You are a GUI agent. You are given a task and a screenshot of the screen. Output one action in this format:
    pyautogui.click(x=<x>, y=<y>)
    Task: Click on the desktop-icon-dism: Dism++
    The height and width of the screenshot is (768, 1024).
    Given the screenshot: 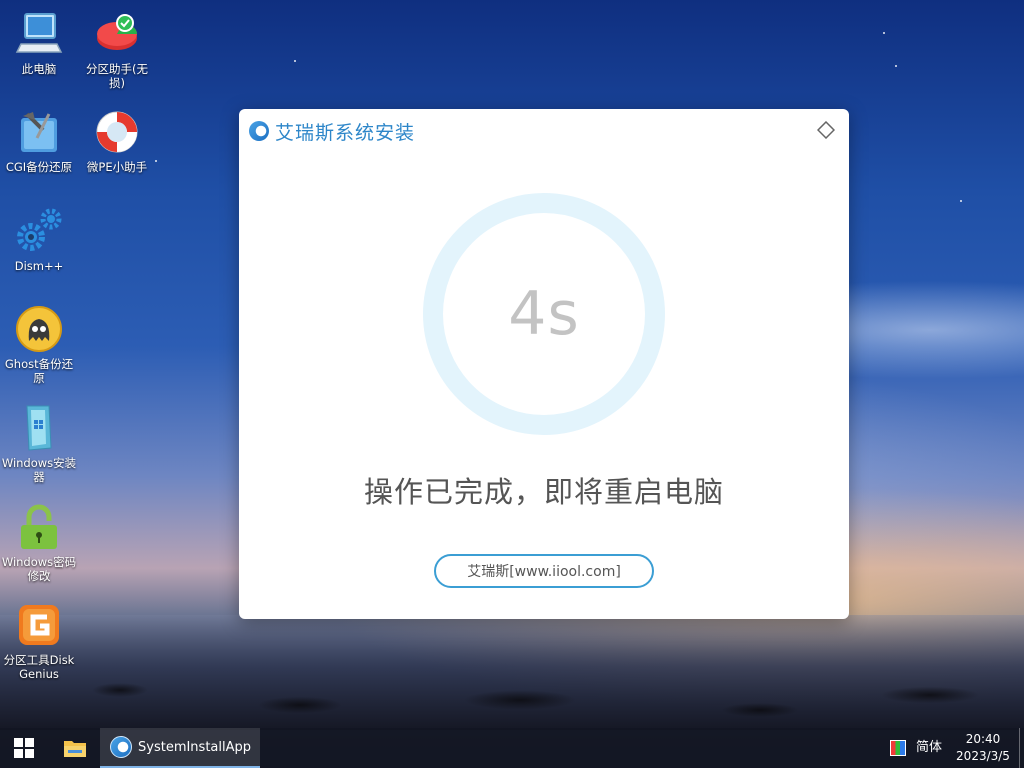 What is the action you would take?
    pyautogui.click(x=39, y=240)
    